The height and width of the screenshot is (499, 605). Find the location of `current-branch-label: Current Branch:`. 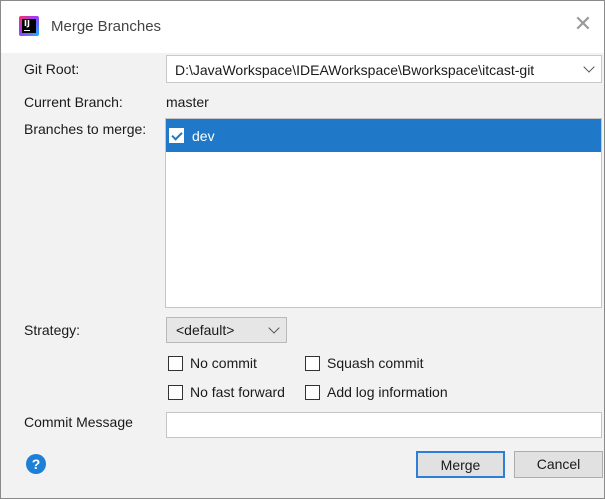

current-branch-label: Current Branch: is located at coordinates (73, 102).